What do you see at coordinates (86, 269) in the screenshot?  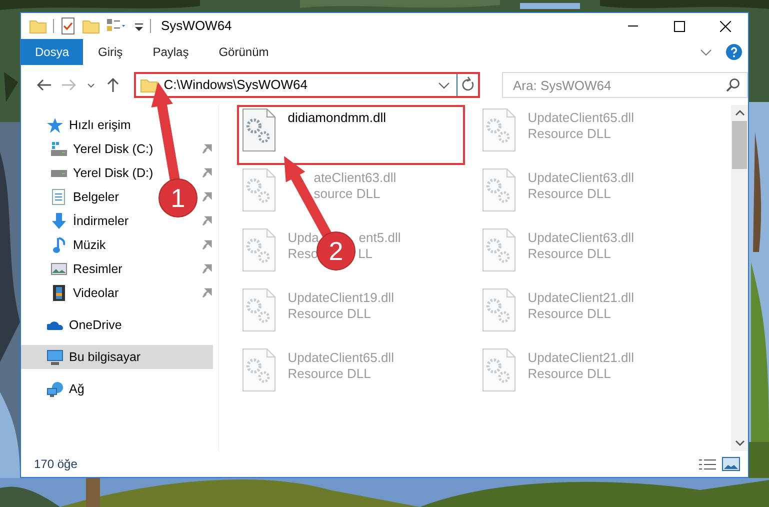 I see `nav-item: Resimler` at bounding box center [86, 269].